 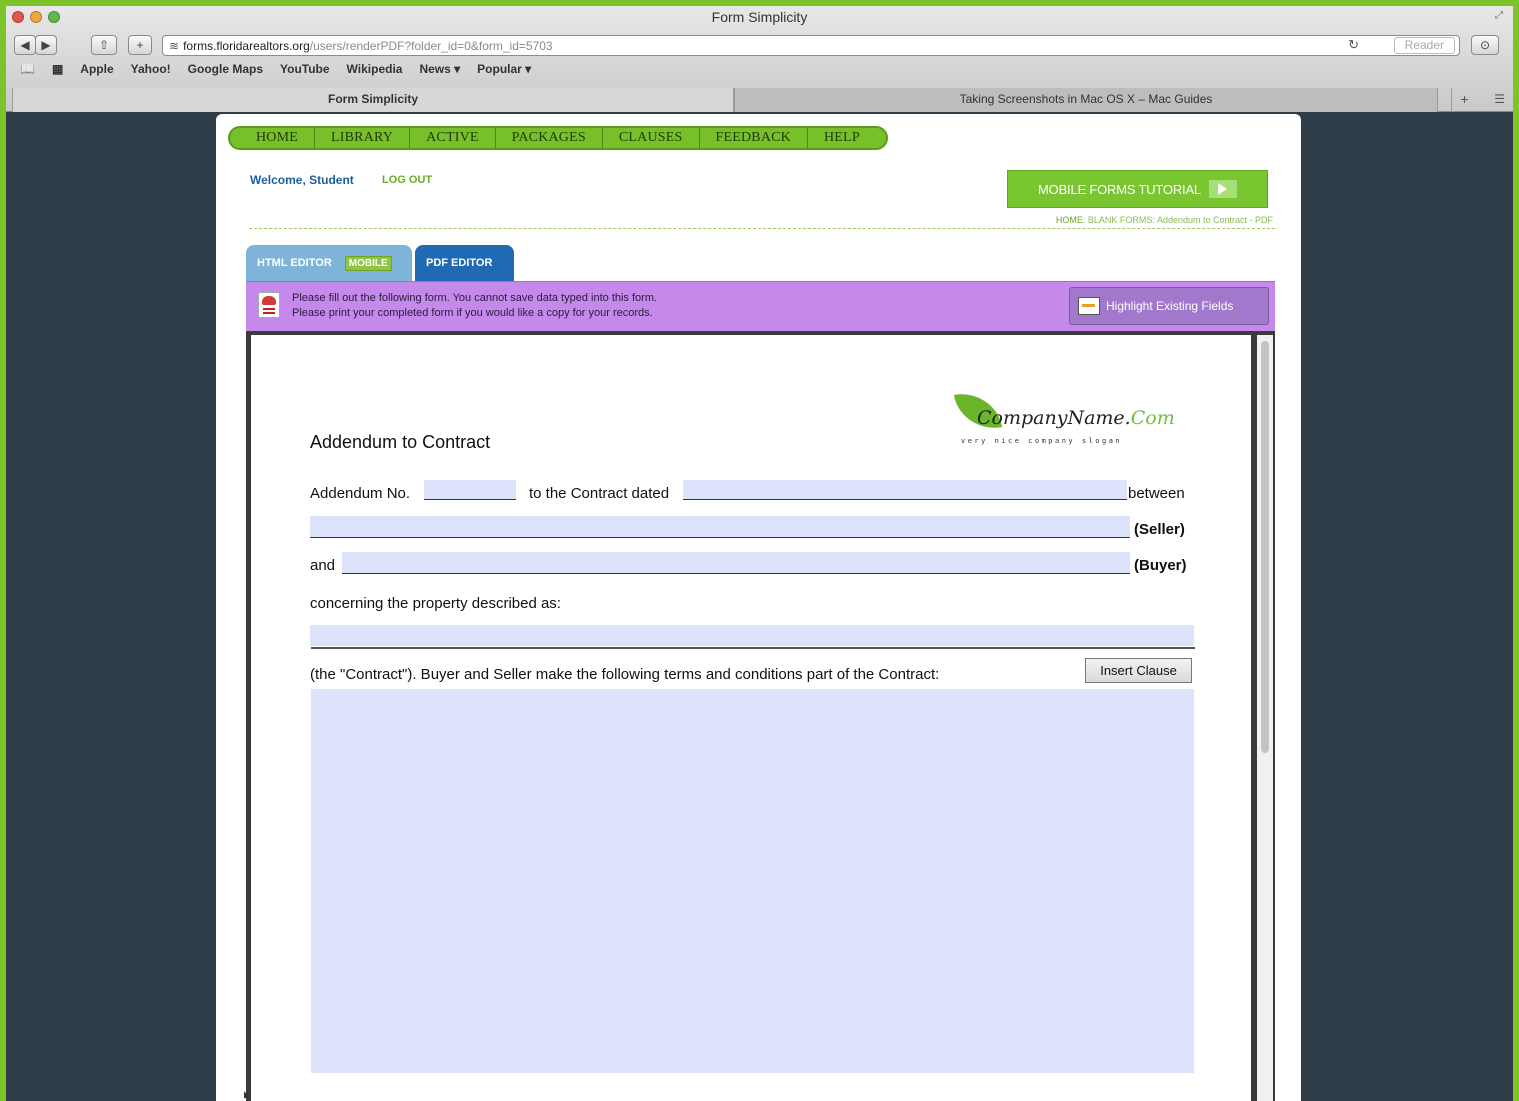 I want to click on tab-html-editor: HTML EDITOR MOBILE, so click(x=329, y=263).